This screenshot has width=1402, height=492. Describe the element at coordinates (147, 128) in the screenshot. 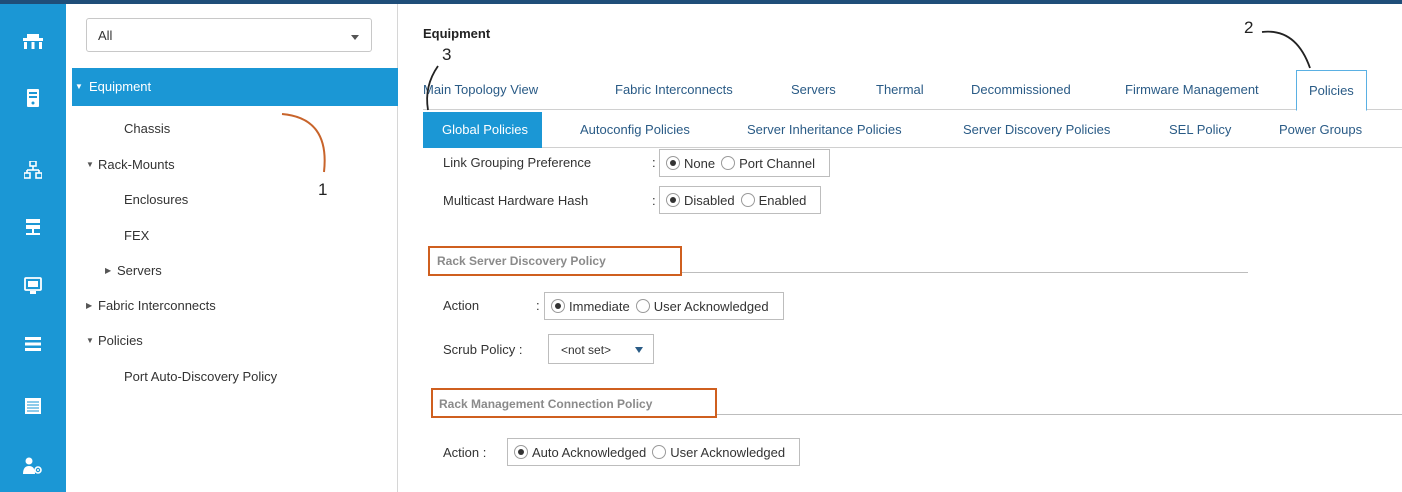

I see `tree-item-chassis: Chassis` at that location.